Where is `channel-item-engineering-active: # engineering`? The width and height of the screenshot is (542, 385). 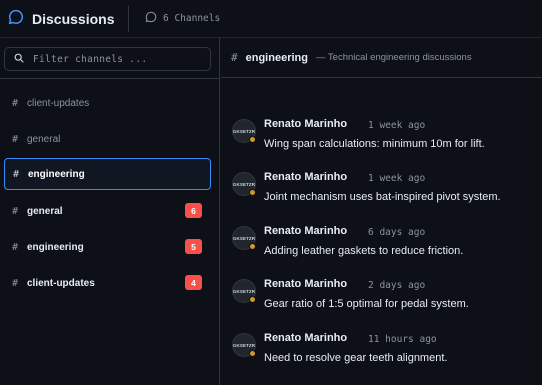 channel-item-engineering-active: # engineering is located at coordinates (107, 174).